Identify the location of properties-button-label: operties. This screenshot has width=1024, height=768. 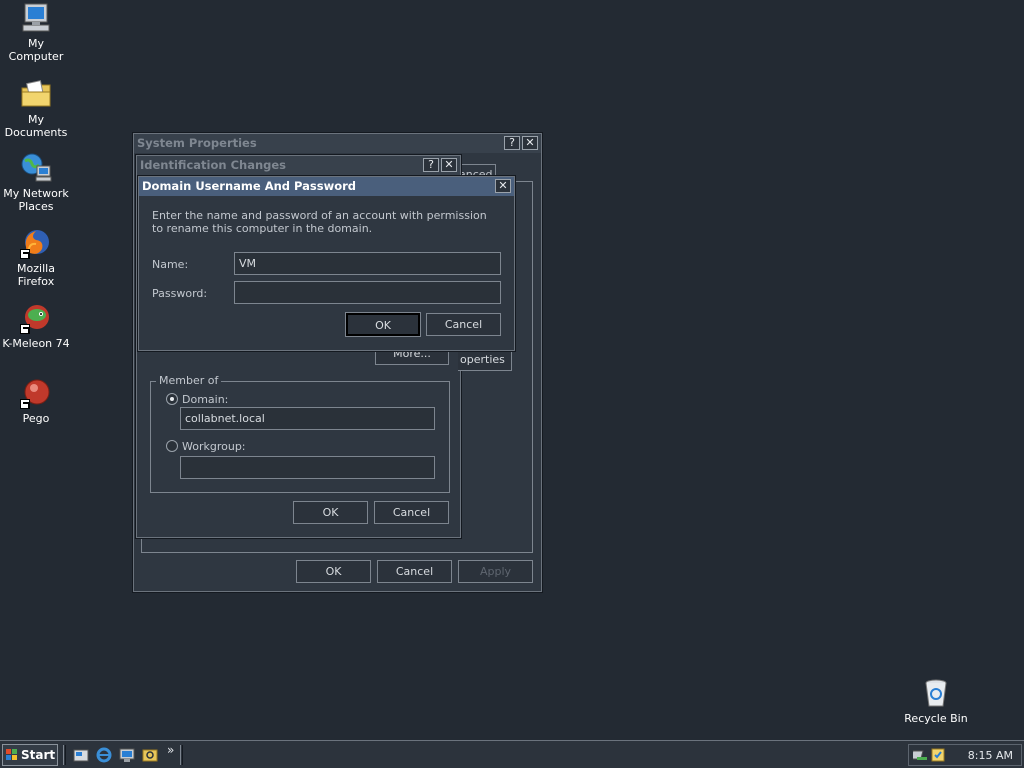
(482, 359).